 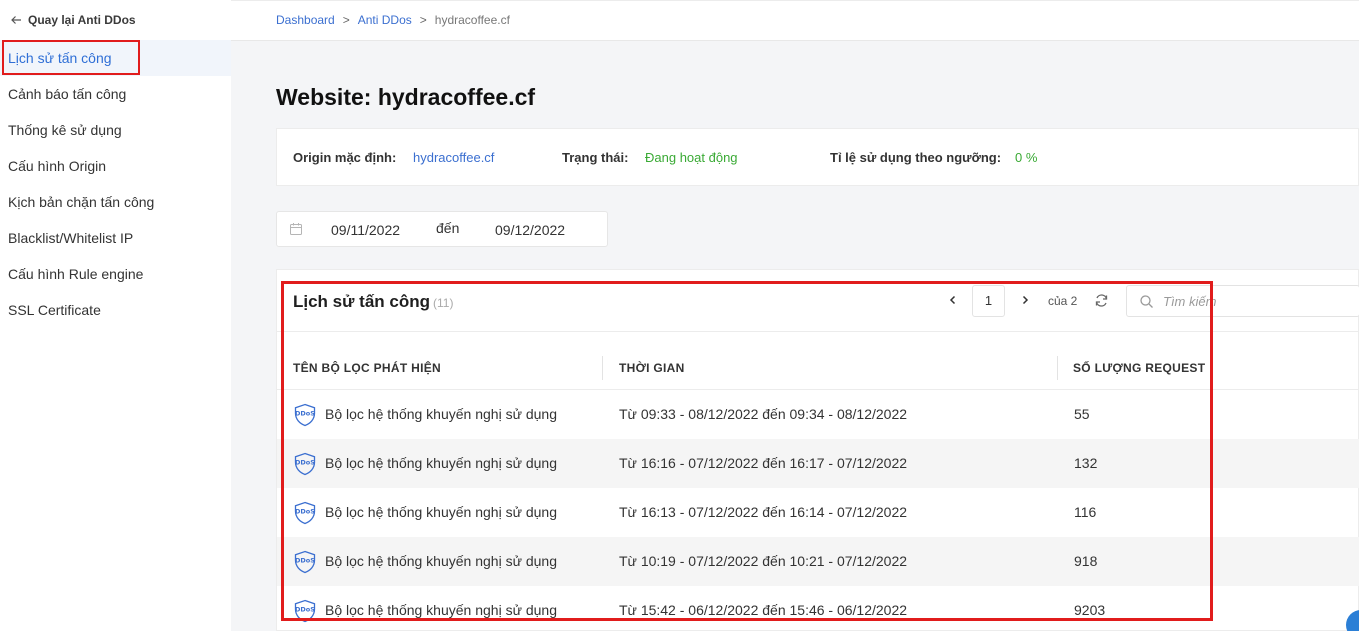 I want to click on date-range-picker: 09/11/2022 đến 09/12/2022, so click(x=442, y=229).